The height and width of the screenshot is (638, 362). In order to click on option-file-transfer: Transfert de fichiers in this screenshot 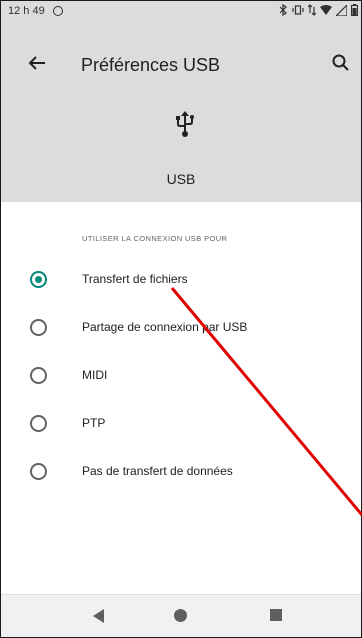, I will do `click(181, 279)`.